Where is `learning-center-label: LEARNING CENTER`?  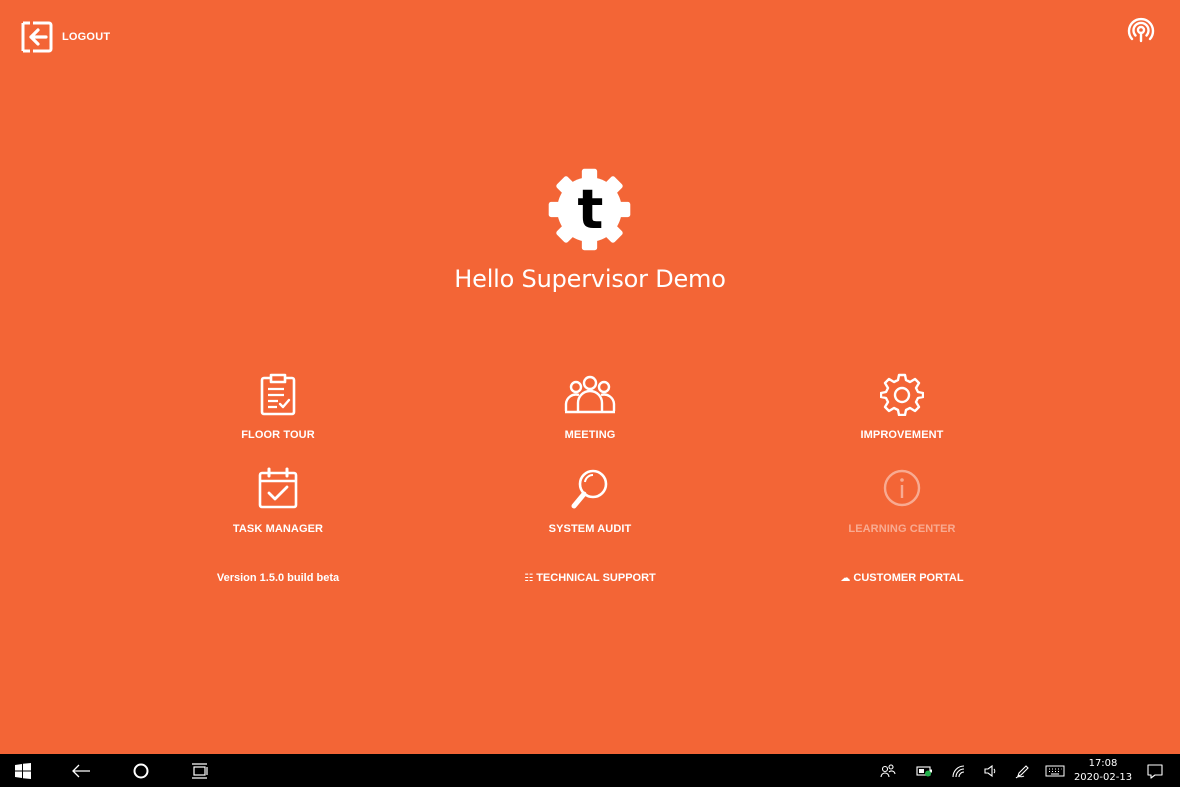 learning-center-label: LEARNING CENTER is located at coordinates (902, 529).